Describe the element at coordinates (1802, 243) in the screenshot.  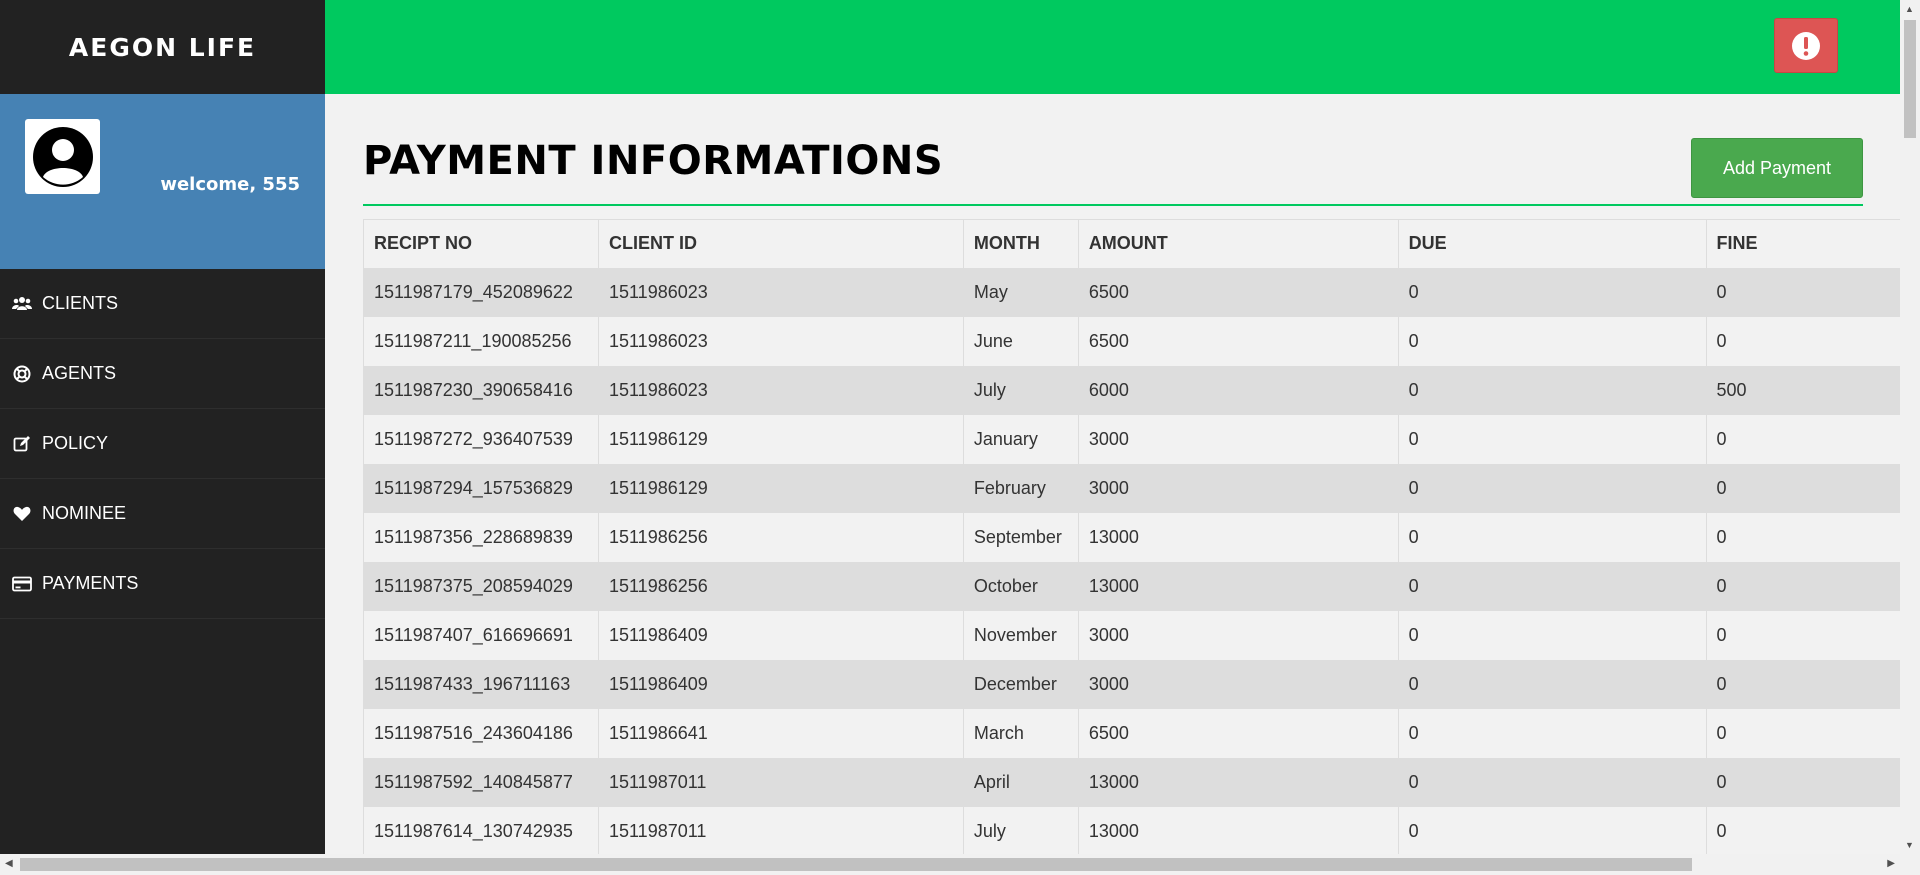
I see `column-header: FINE` at that location.